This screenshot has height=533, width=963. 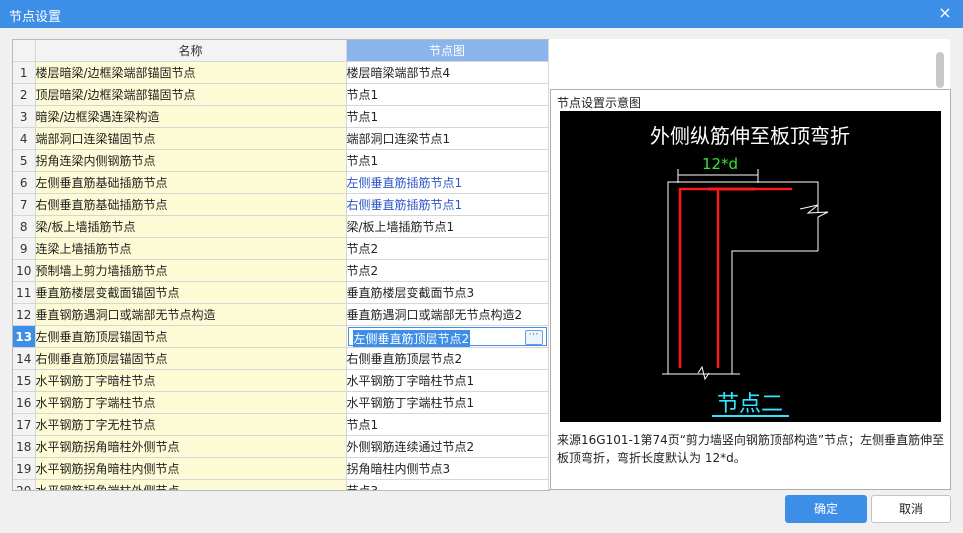 What do you see at coordinates (911, 509) in the screenshot?
I see `cancel-button: 取消` at bounding box center [911, 509].